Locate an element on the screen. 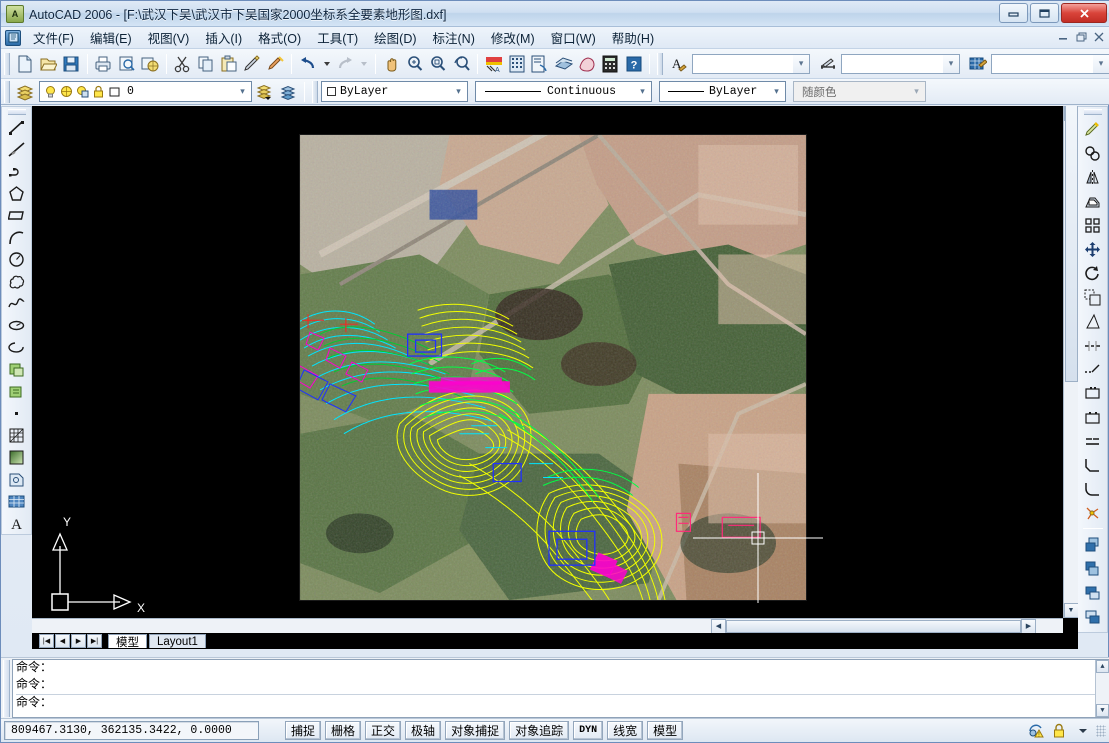  table-icon is located at coordinates (16, 501).